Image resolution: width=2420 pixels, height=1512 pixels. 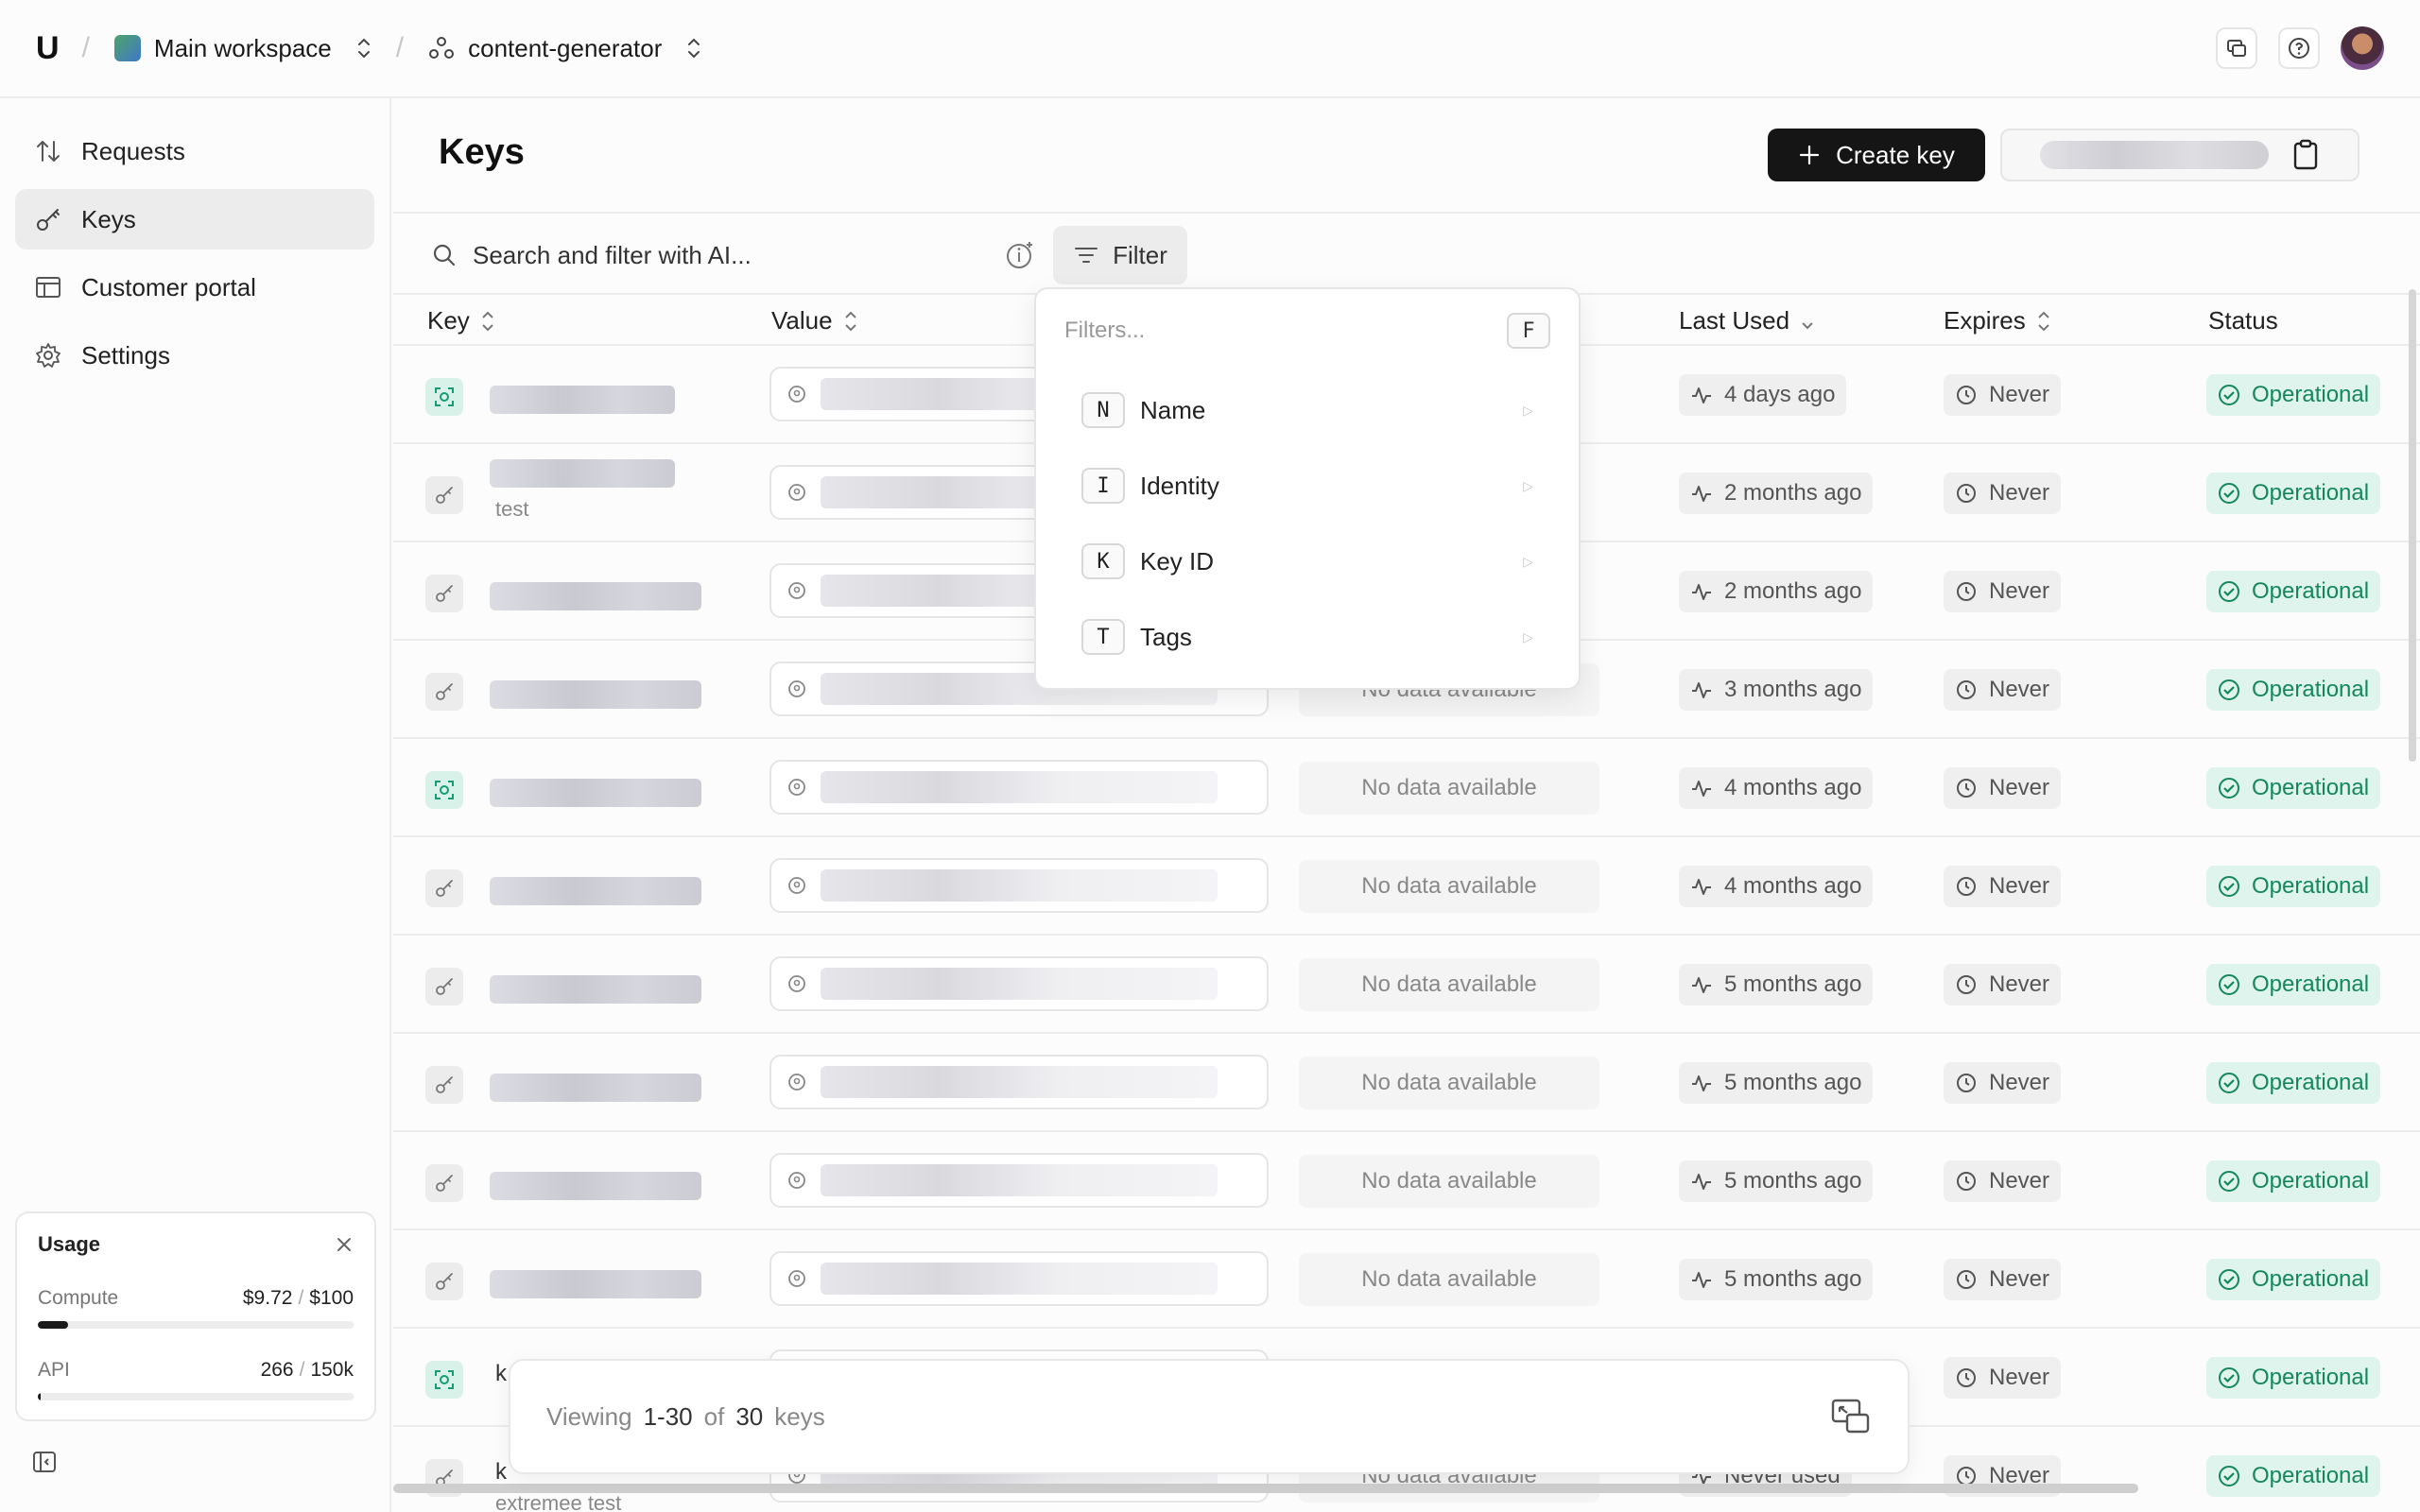 What do you see at coordinates (1997, 320) in the screenshot?
I see `column-expires: Expires` at bounding box center [1997, 320].